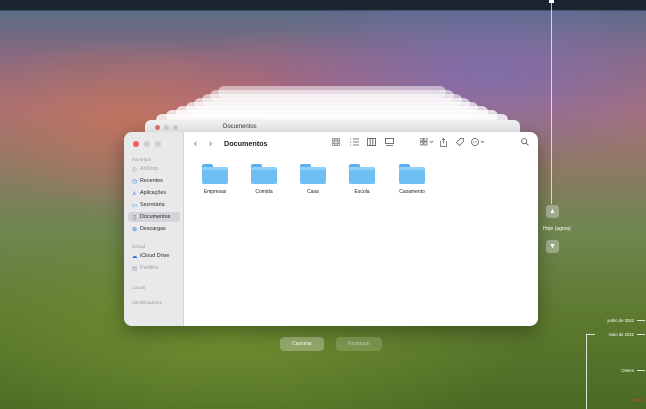  I want to click on sidebar-item-descargas: ⊕ Descargas, so click(154, 229).